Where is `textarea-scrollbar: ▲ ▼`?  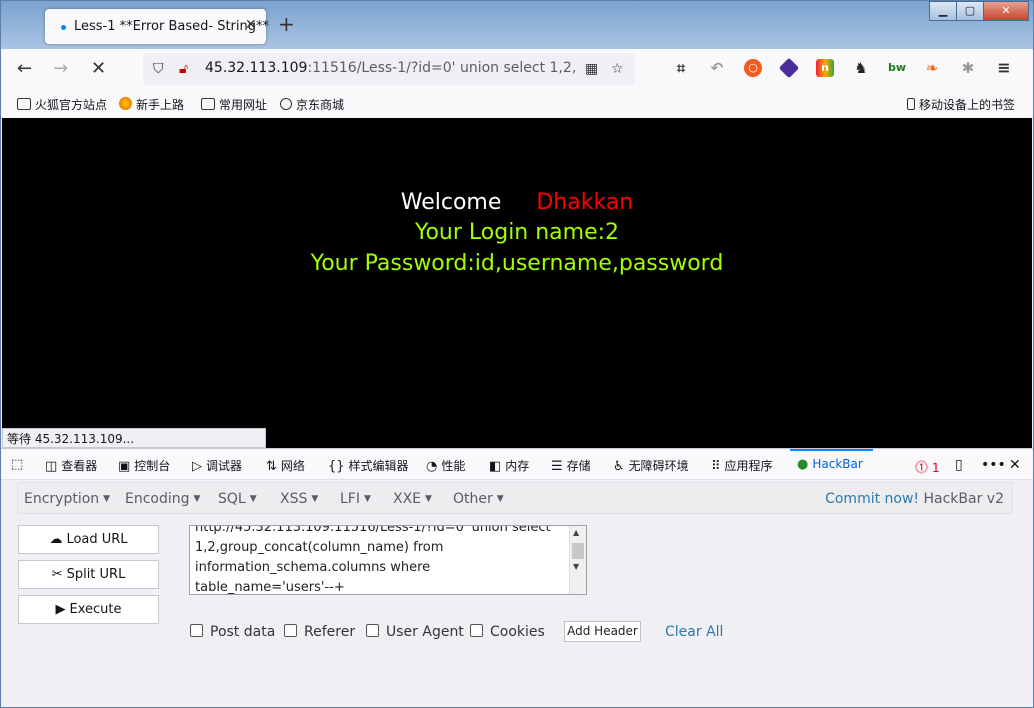 textarea-scrollbar: ▲ ▼ is located at coordinates (577, 560).